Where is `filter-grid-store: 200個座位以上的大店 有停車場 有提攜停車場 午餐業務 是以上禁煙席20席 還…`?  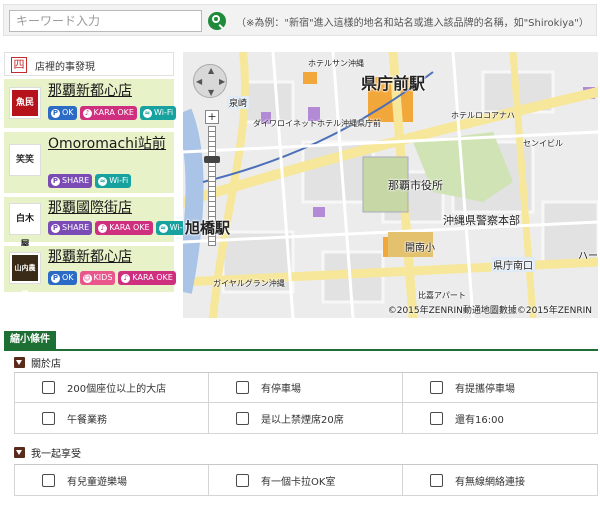 filter-grid-store: 200個座位以上的大店 有停車場 有提攜停車場 午餐業務 是以上禁煙席20席 還… is located at coordinates (306, 403).